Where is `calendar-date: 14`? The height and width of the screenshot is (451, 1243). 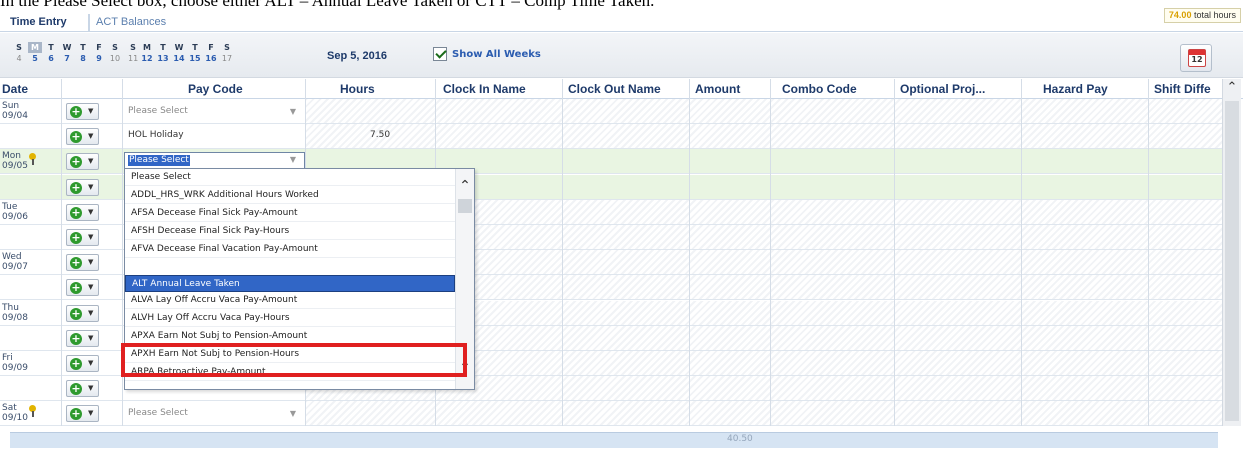 calendar-date: 14 is located at coordinates (179, 58).